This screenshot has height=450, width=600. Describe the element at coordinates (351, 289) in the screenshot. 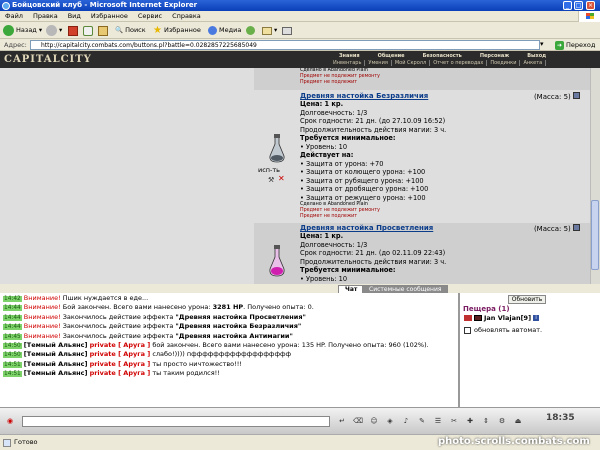

I see `tab-chat: Чат` at that location.